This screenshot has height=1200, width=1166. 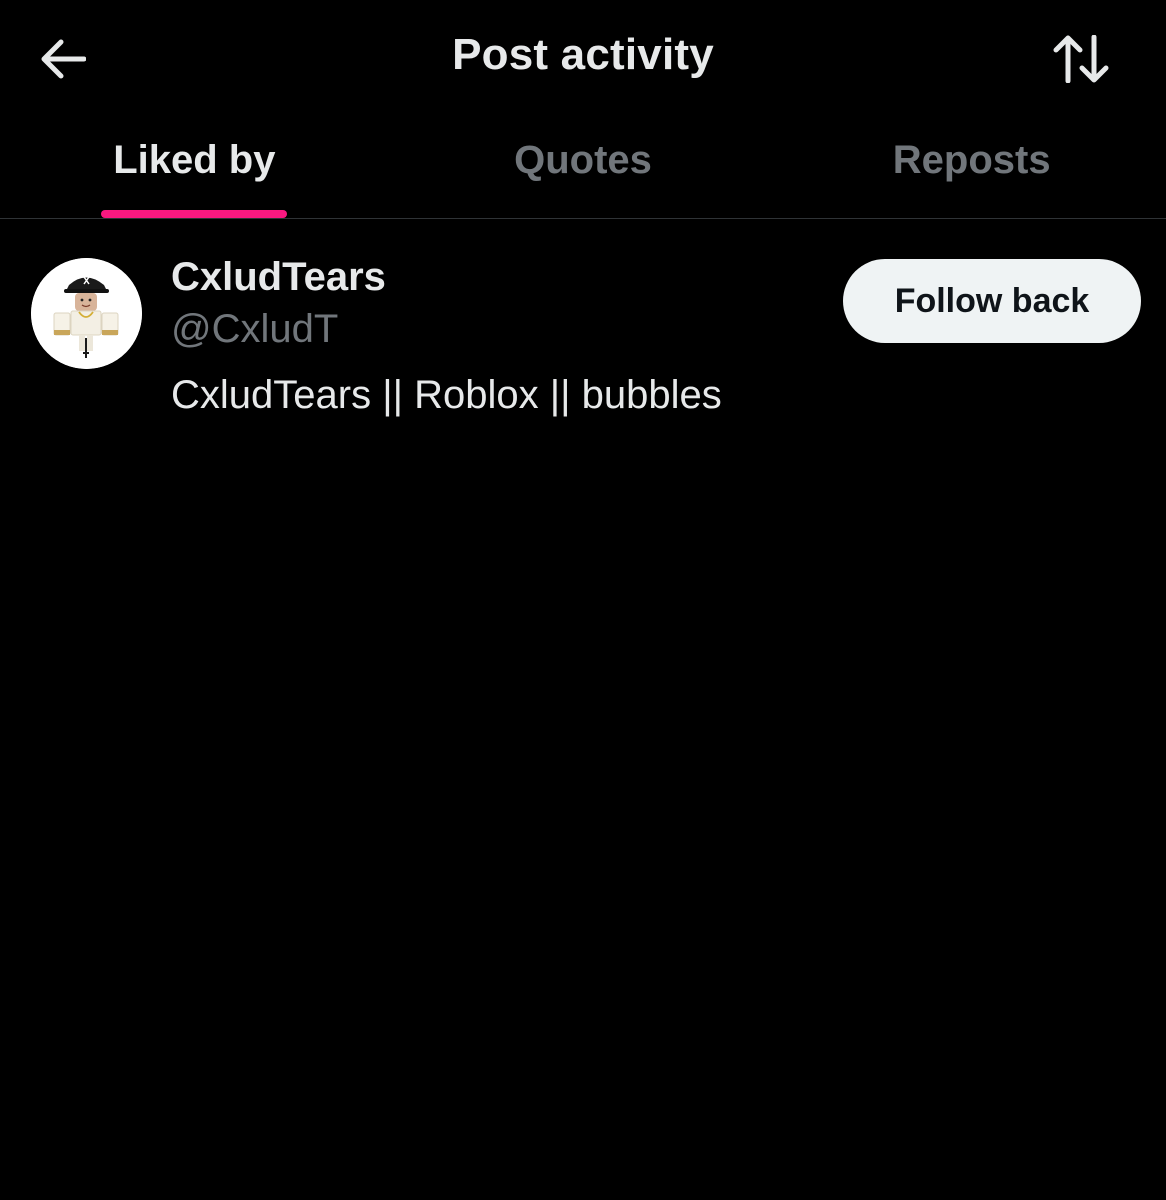 I want to click on user-handle: @CxludT, so click(x=255, y=329).